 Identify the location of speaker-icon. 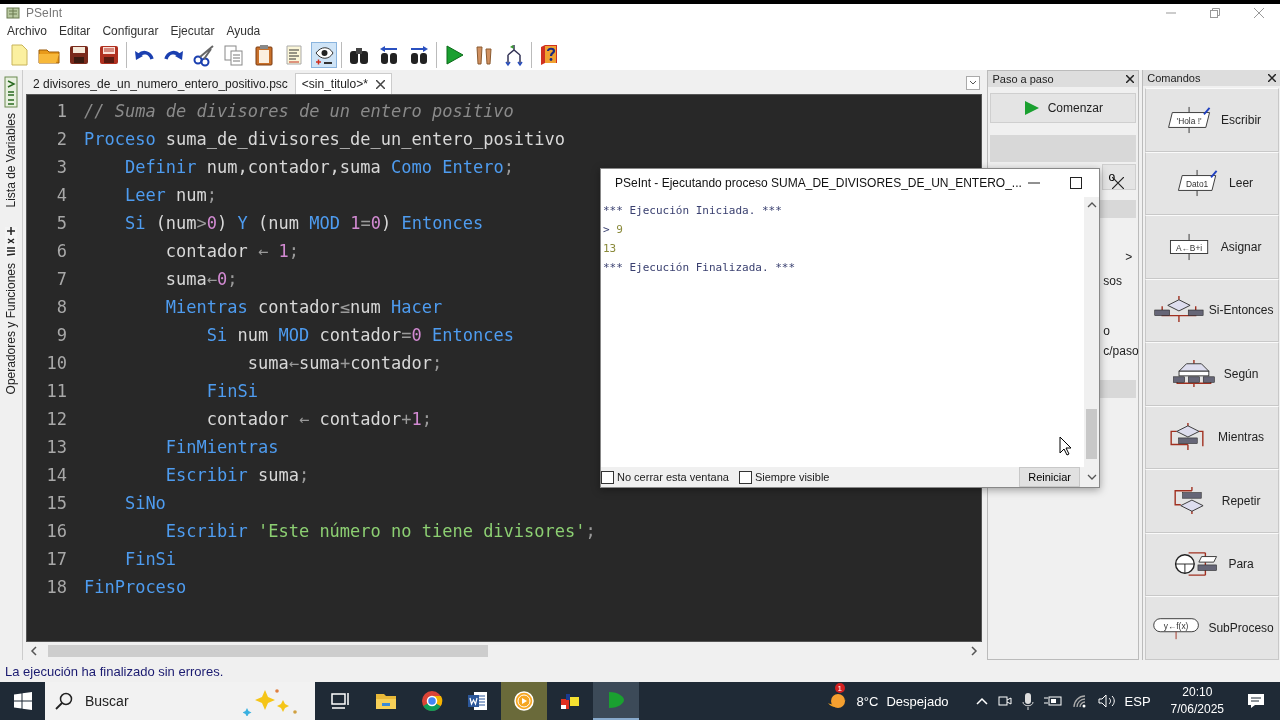
(1106, 701).